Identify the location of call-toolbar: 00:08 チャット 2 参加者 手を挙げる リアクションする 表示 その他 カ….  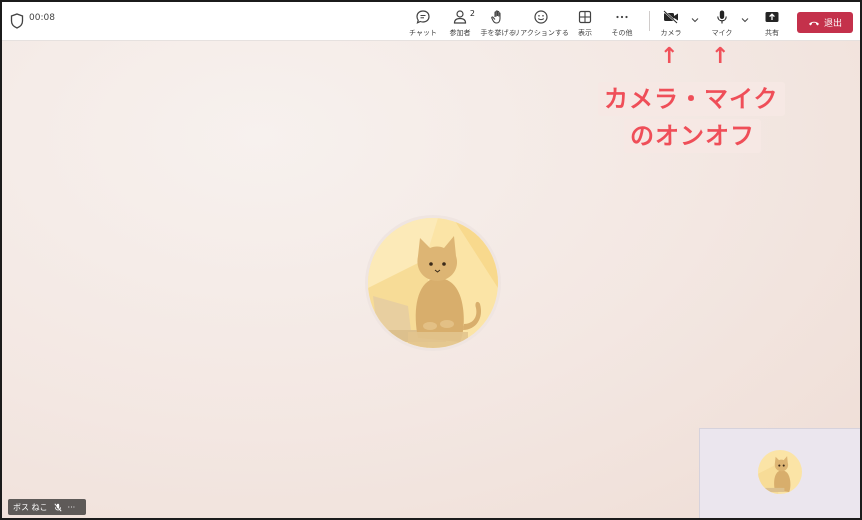
(431, 21).